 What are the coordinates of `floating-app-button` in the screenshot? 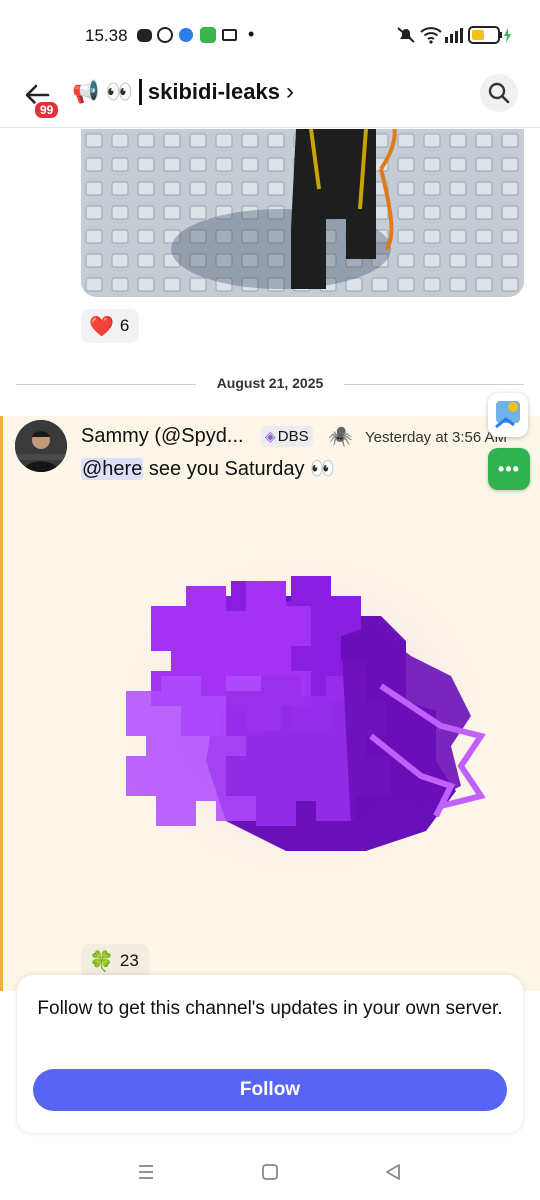 It's located at (508, 415).